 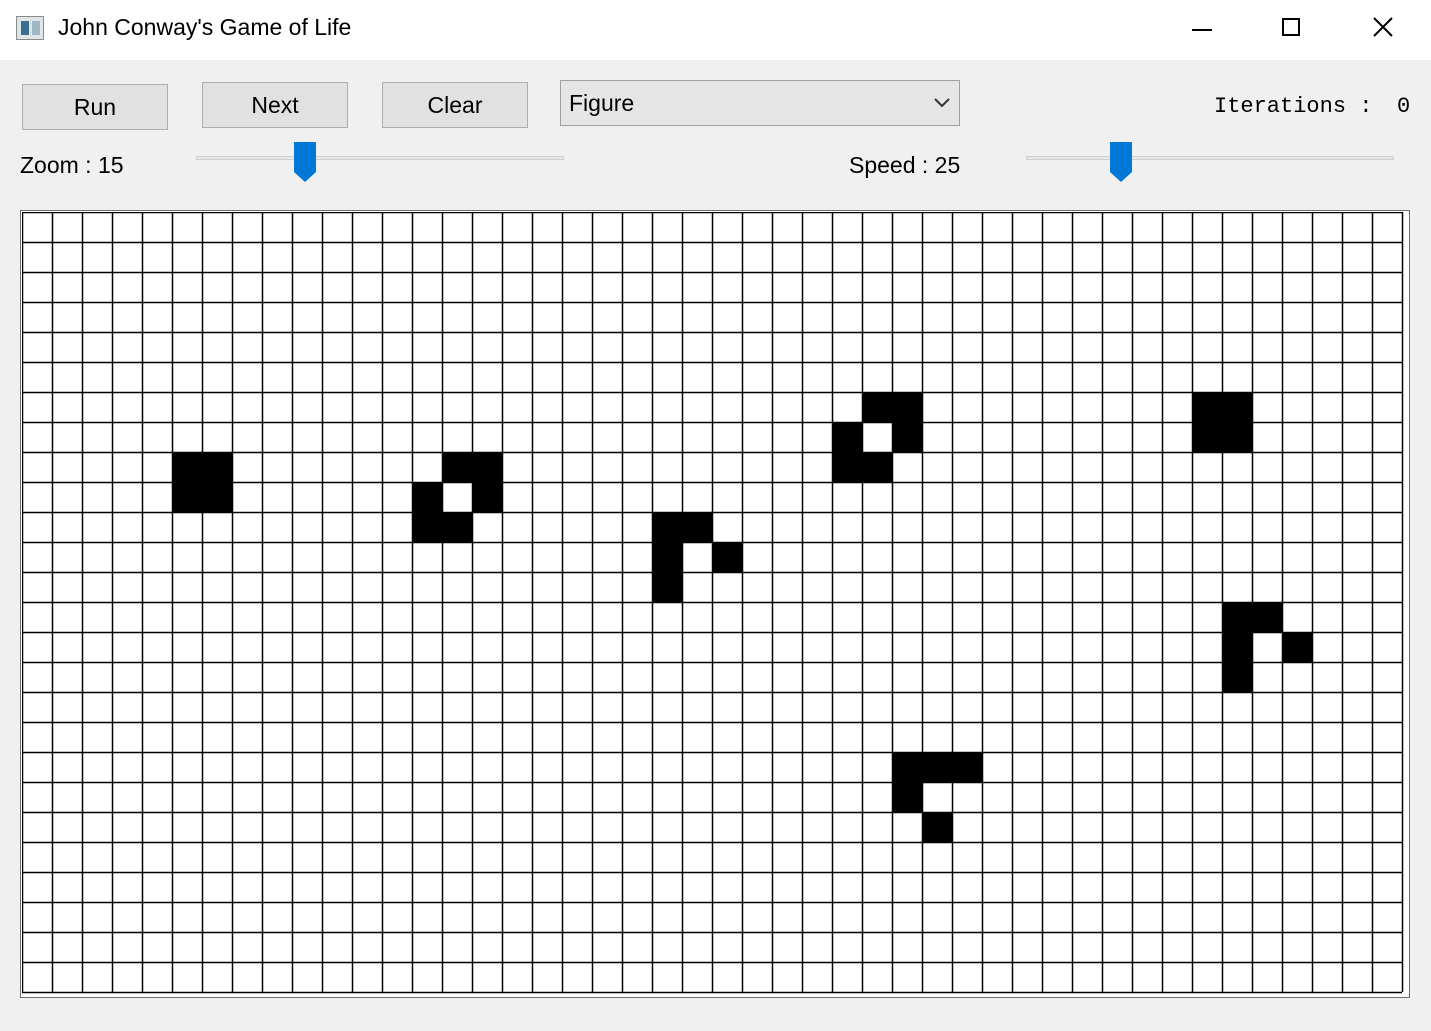 What do you see at coordinates (380, 158) in the screenshot?
I see `zoom-slider-track` at bounding box center [380, 158].